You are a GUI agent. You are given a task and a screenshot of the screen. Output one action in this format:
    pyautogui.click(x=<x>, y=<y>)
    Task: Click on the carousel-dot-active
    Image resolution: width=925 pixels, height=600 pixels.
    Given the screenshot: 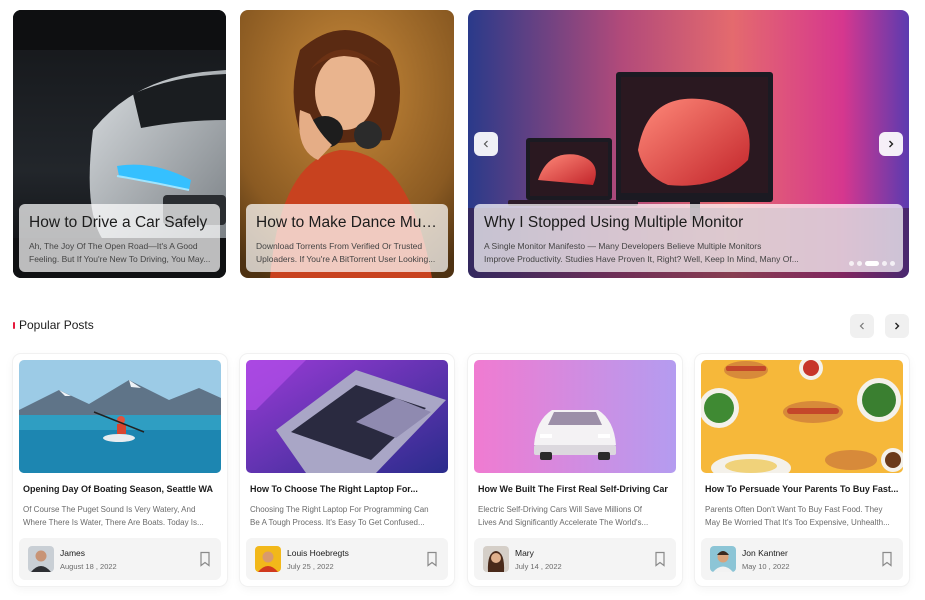 What is the action you would take?
    pyautogui.click(x=872, y=263)
    